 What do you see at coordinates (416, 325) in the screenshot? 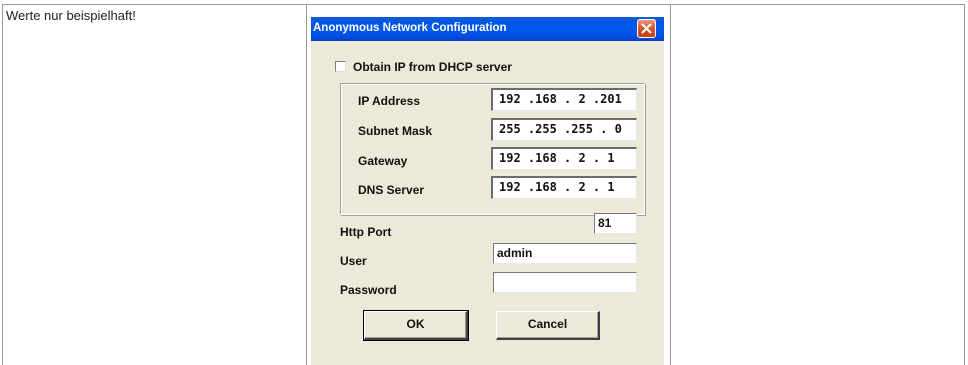
I see `ok-button: OK` at bounding box center [416, 325].